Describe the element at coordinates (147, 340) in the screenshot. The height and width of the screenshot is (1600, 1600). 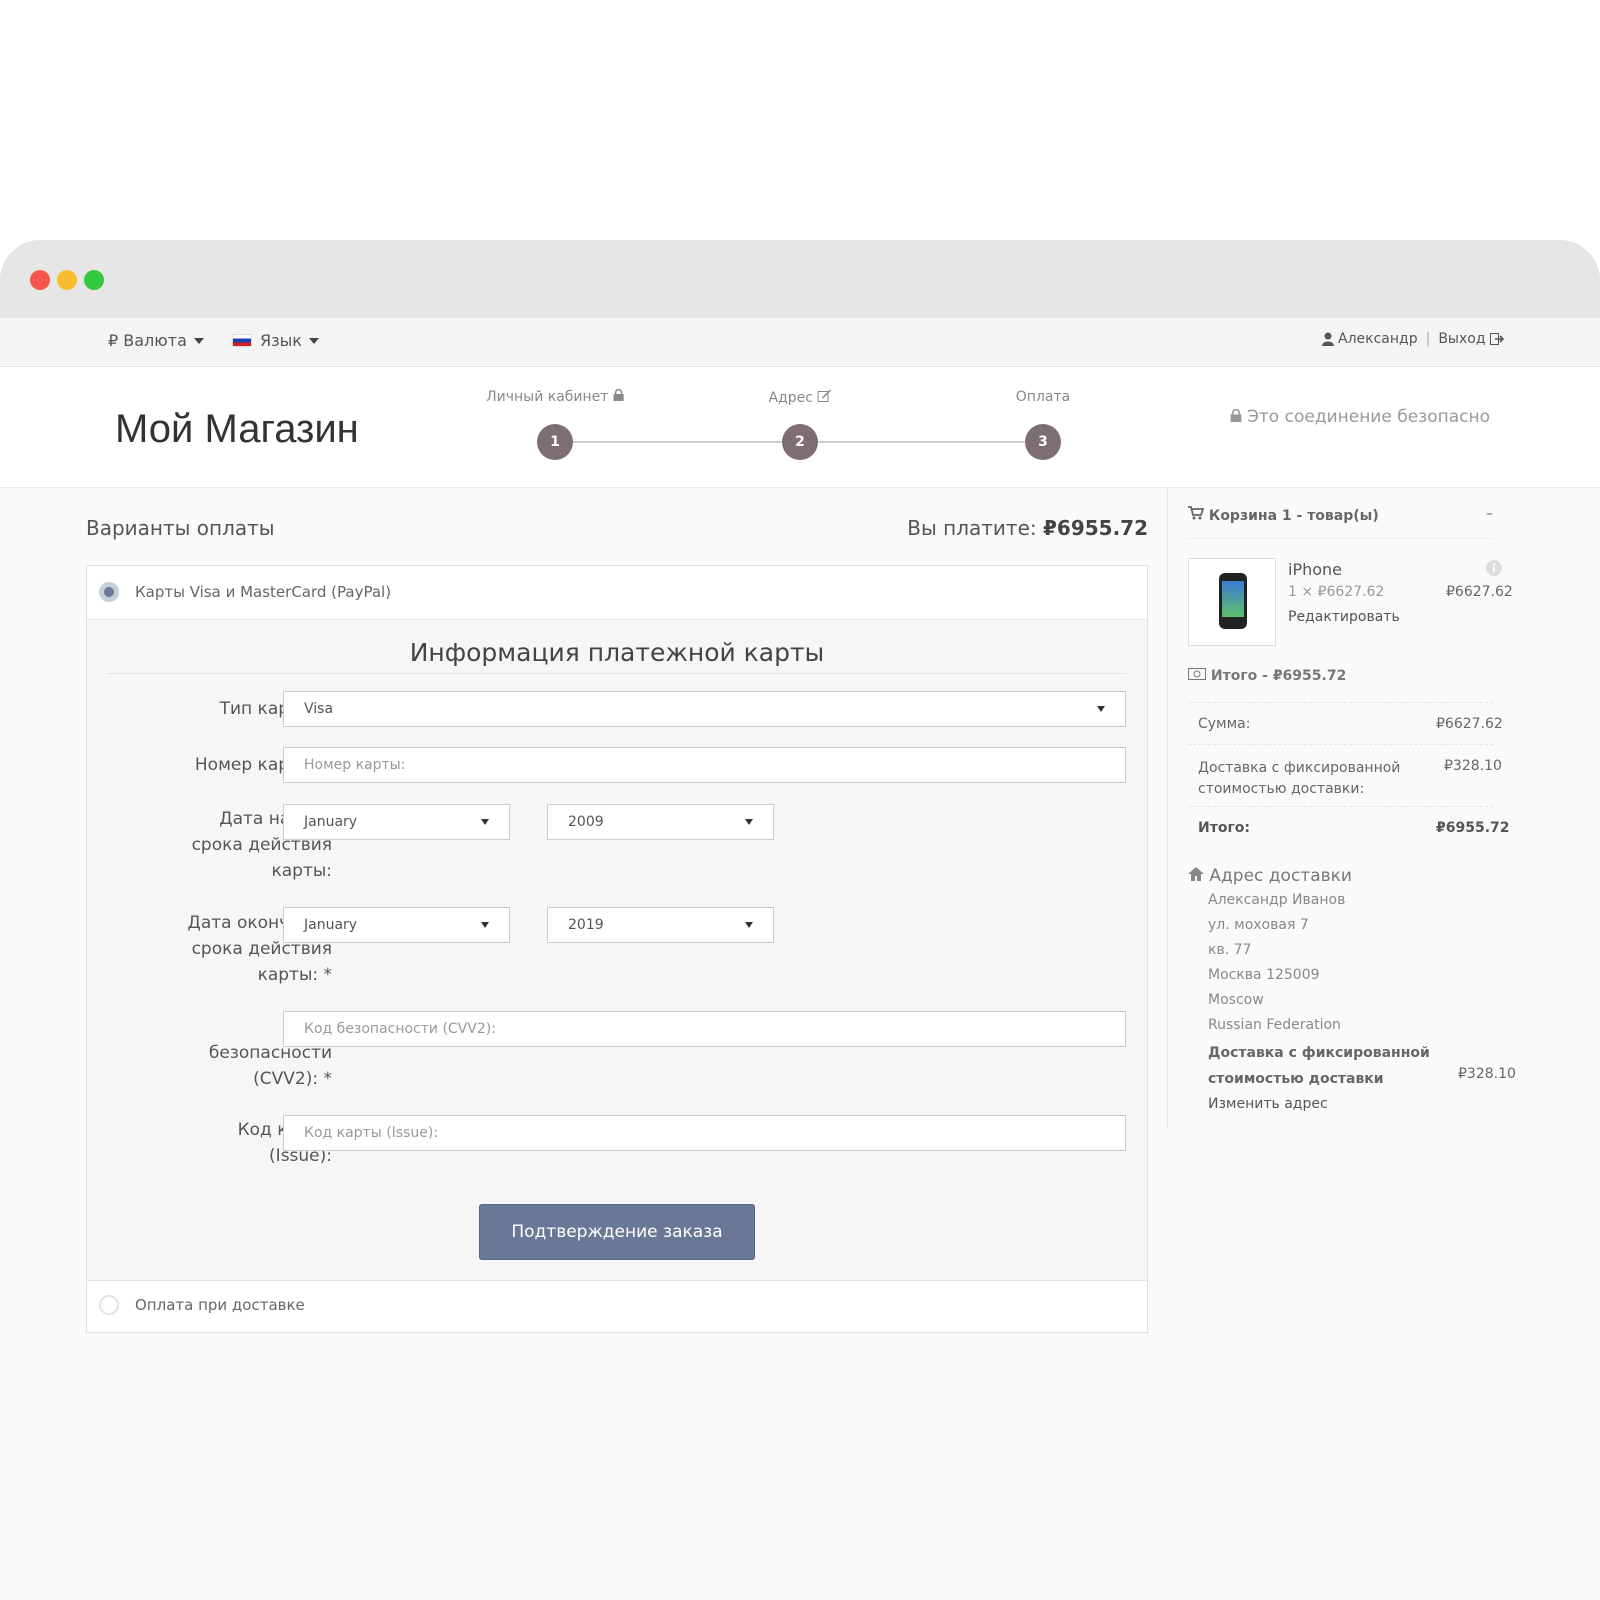
I see `currency-label: ₽ Валюта` at that location.